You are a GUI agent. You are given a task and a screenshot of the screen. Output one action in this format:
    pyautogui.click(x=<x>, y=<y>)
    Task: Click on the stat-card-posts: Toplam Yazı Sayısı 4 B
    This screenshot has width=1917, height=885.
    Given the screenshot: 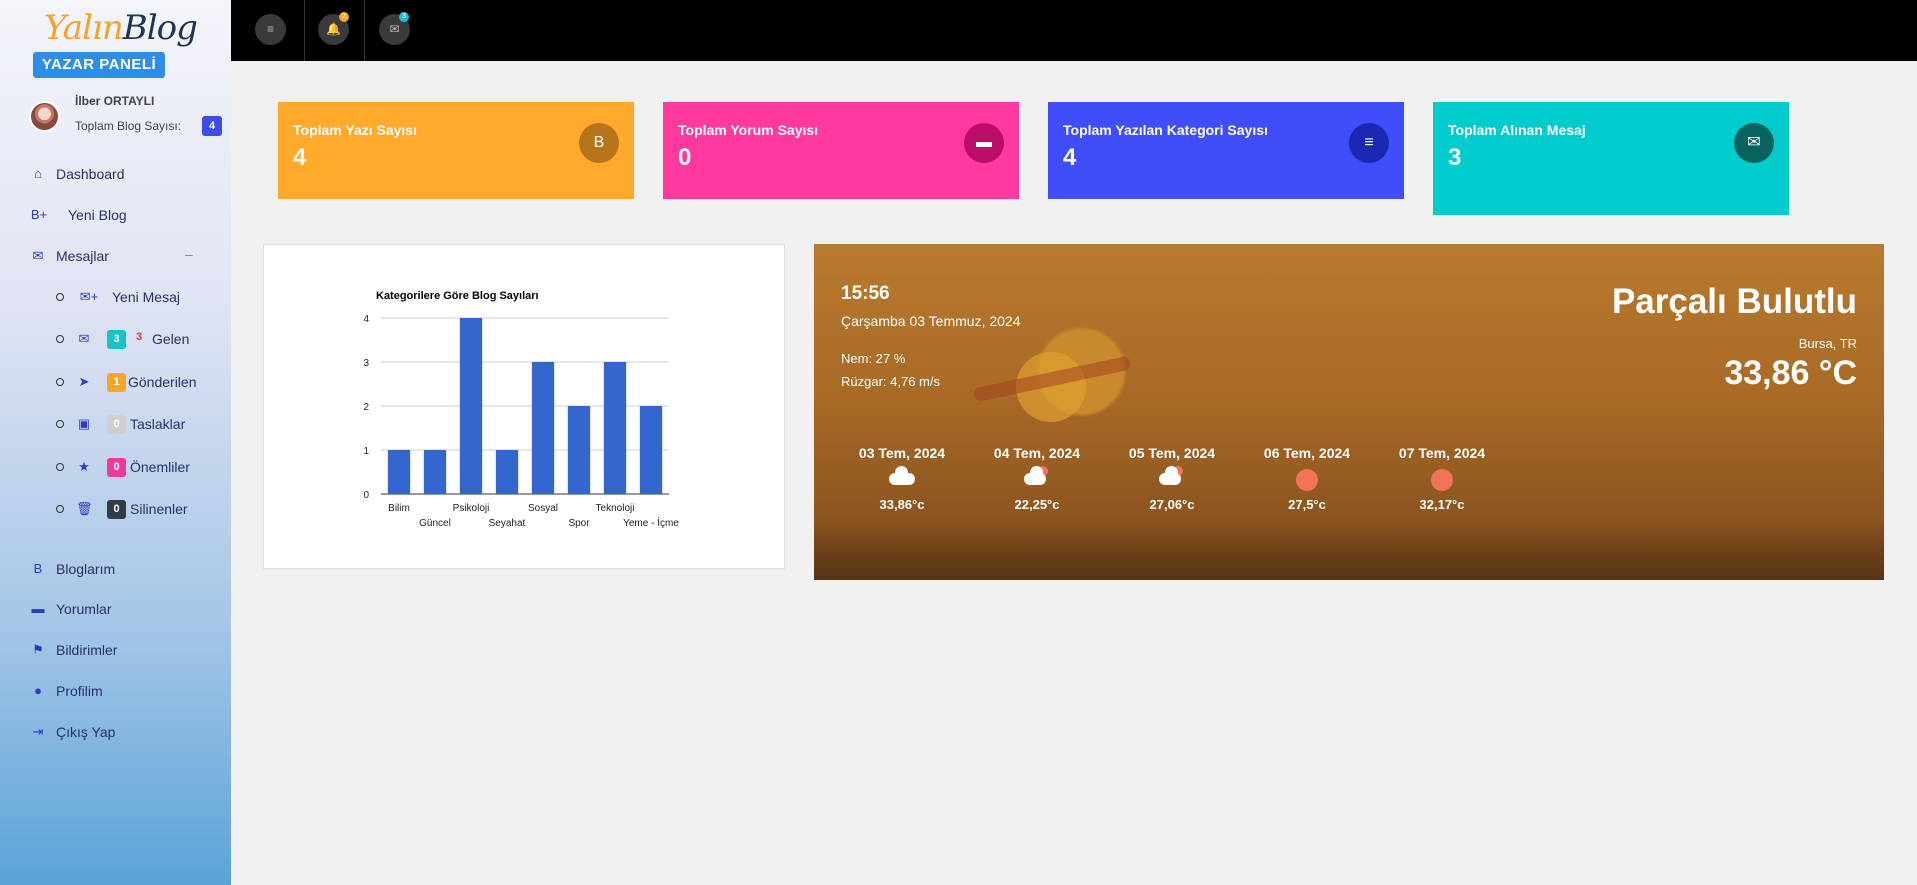 What is the action you would take?
    pyautogui.click(x=456, y=150)
    